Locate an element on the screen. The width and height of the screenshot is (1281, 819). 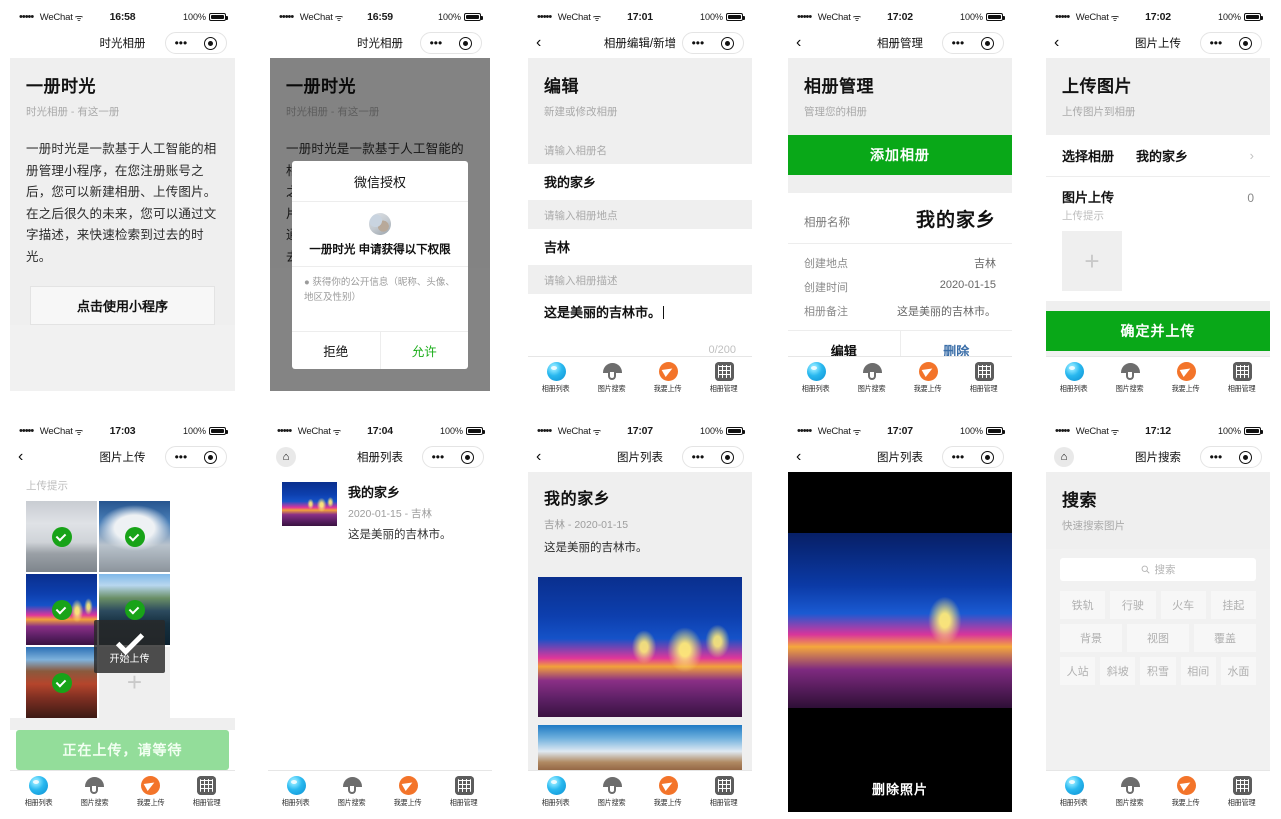
search-tag: 火车 is located at coordinates (1183, 605).